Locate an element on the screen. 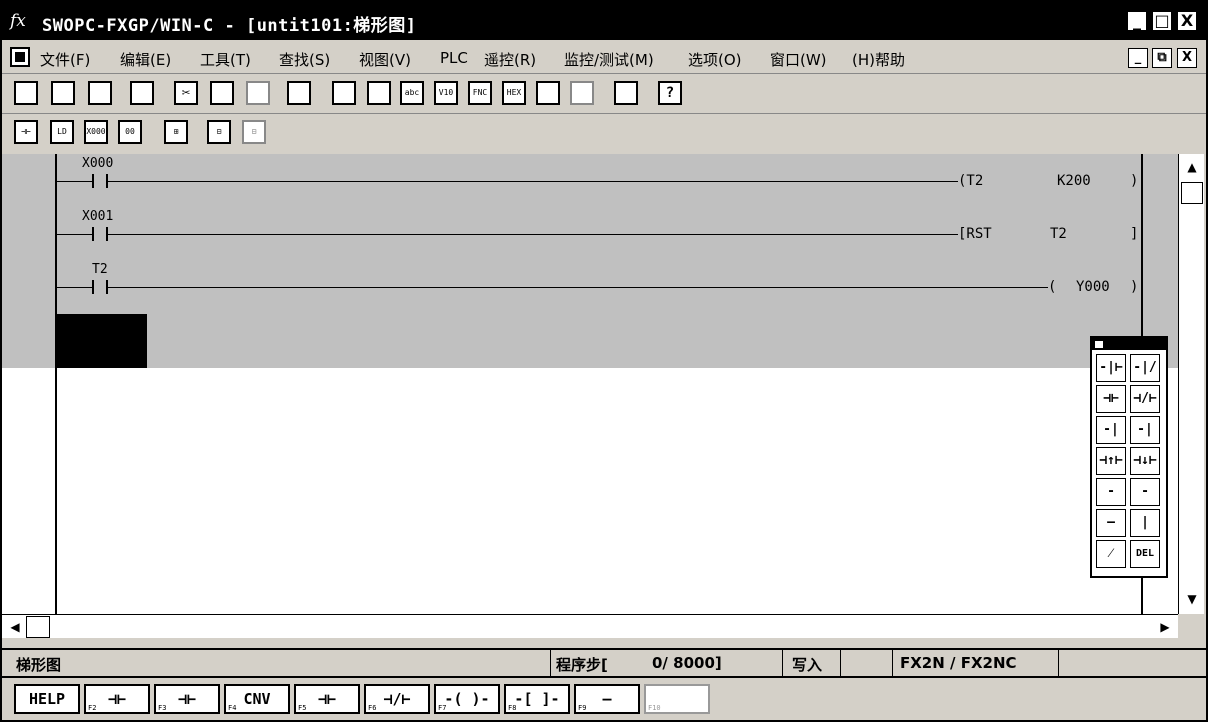  f7-coil-key: F7 -( )- is located at coordinates (467, 699).